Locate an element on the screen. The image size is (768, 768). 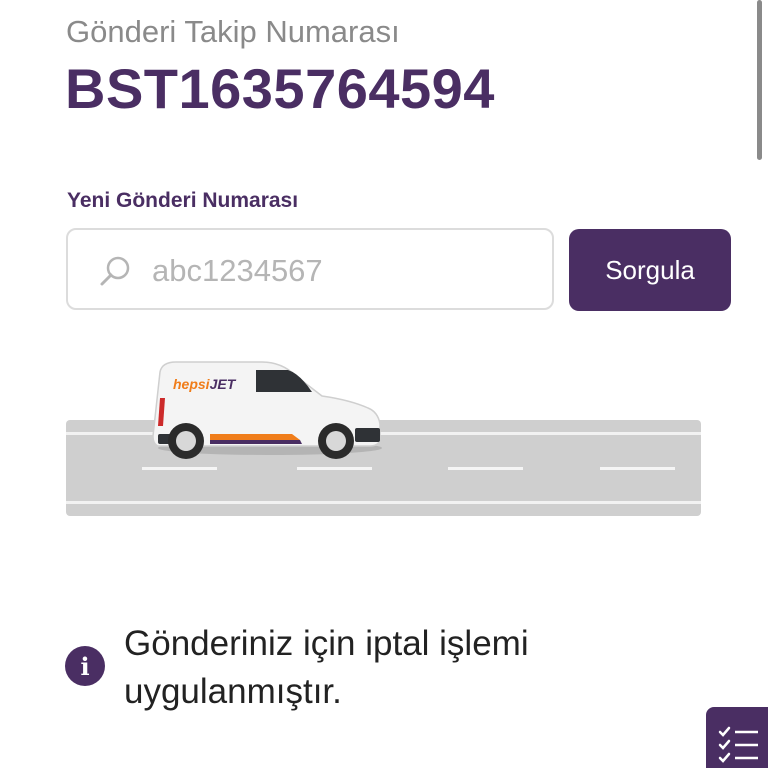
scrollbar is located at coordinates (759, 80).